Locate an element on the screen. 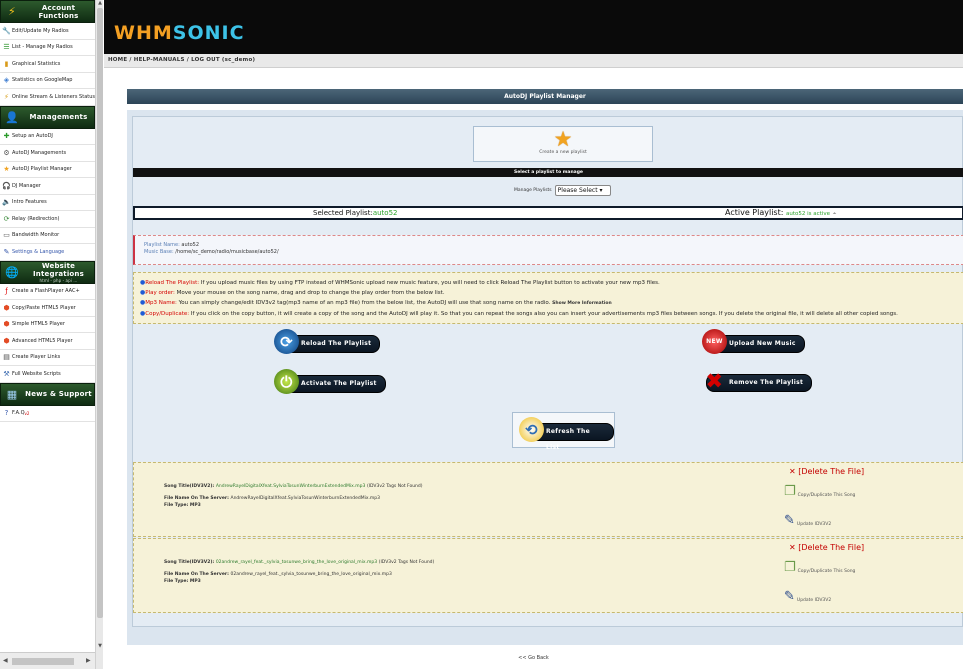  sidebar-item-advanced-html5: ⬢ Advanced HTML5 Player is located at coordinates (47, 341).